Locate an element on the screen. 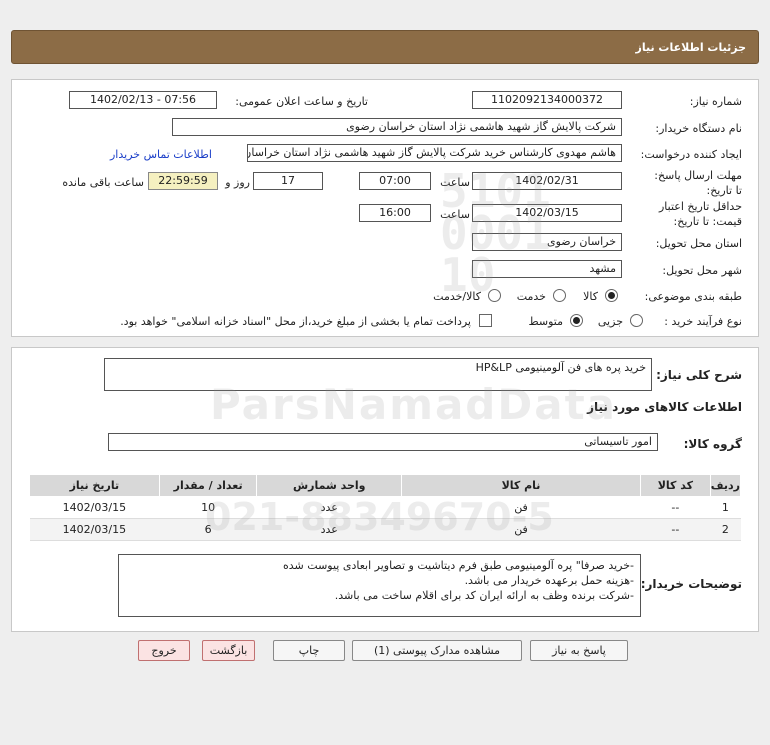 Image resolution: width=770 pixels, height=745 pixels. table-row: 1 -- فن عدد 10 1402/03/15 is located at coordinates (385, 507).